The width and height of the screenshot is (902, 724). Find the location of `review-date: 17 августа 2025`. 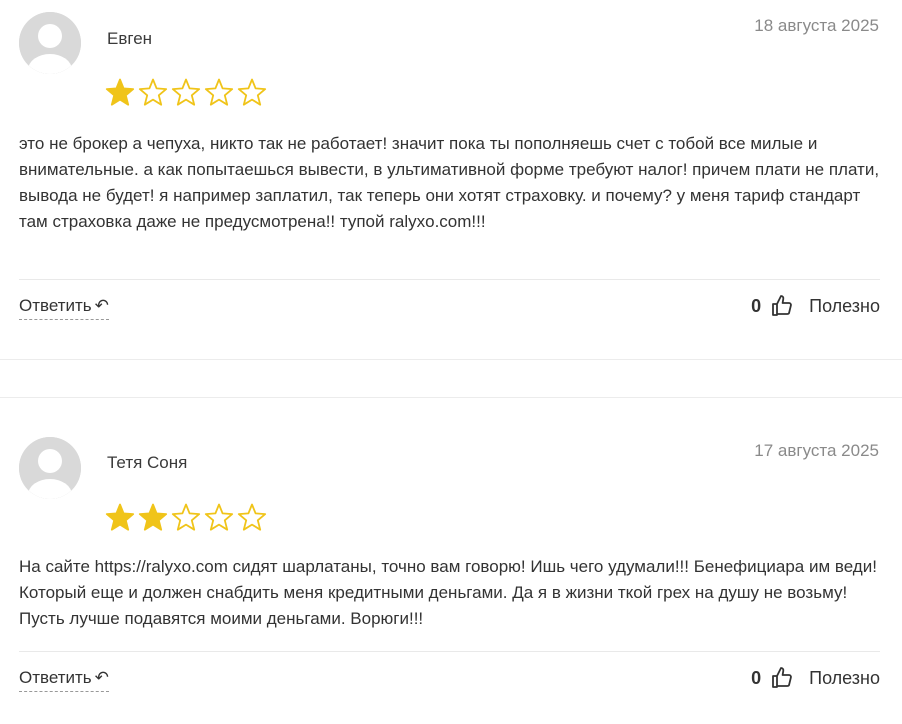

review-date: 17 августа 2025 is located at coordinates (816, 450).